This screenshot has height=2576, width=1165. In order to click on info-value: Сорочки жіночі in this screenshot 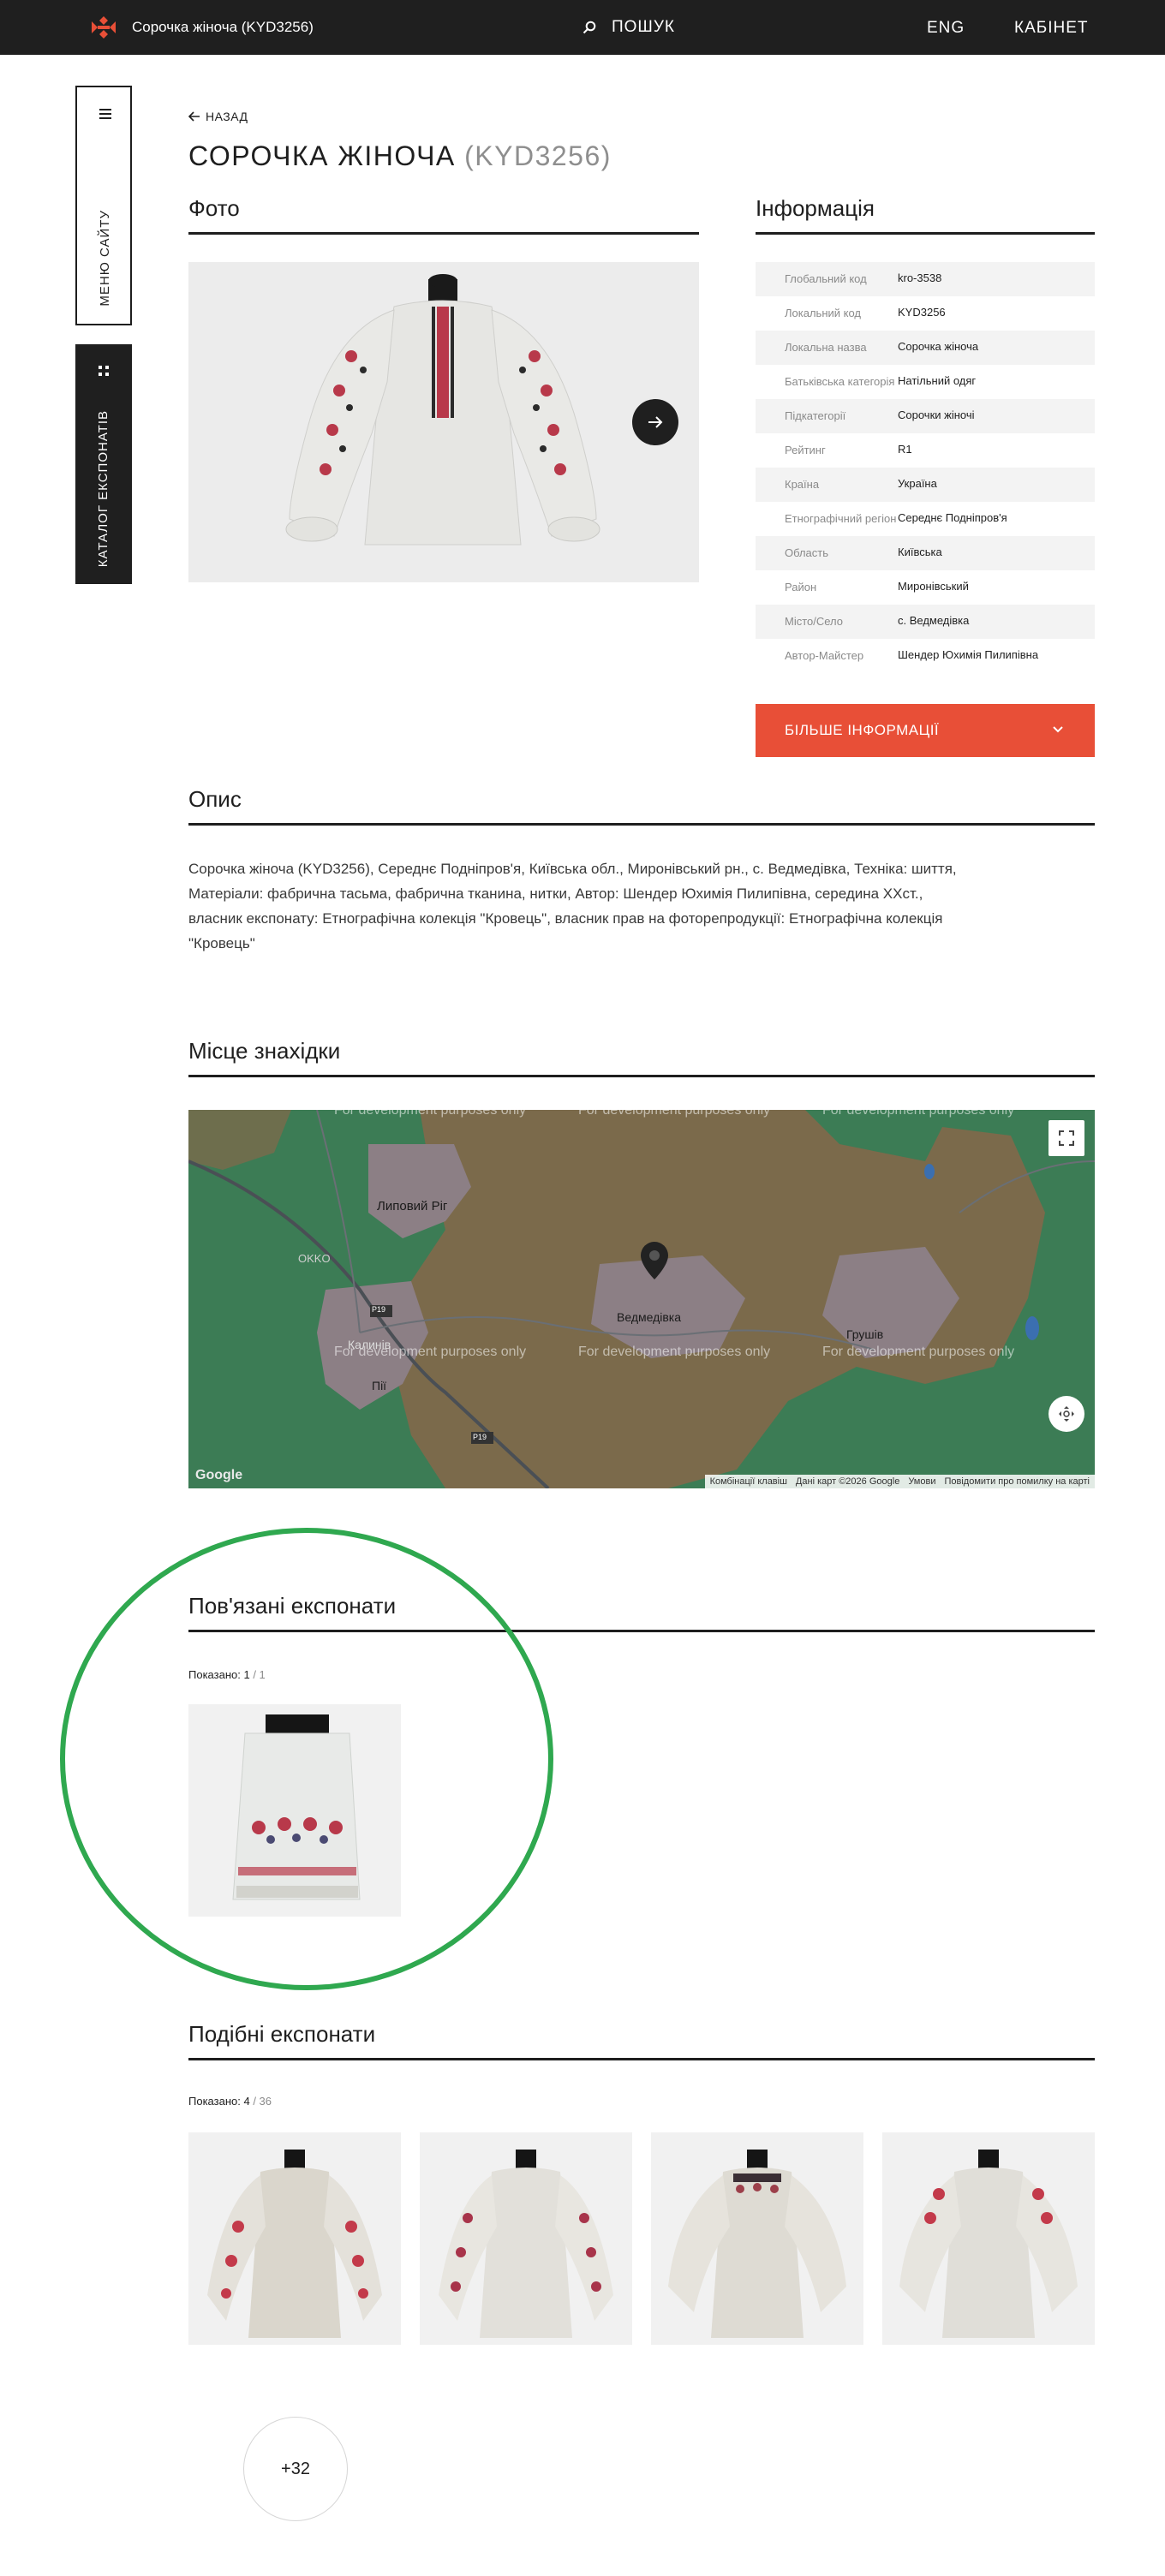, I will do `click(937, 414)`.